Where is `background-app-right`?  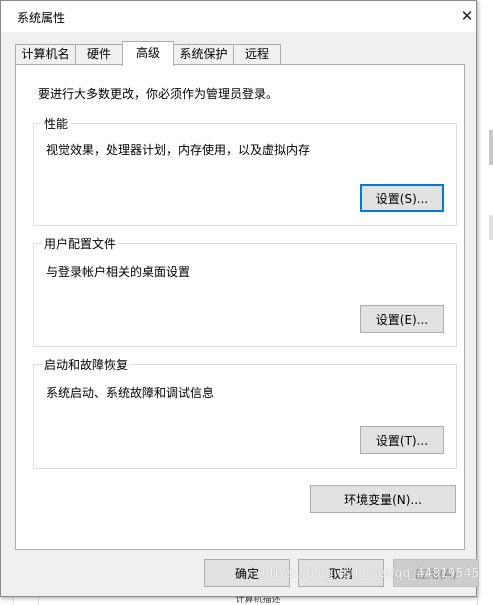
background-app-right is located at coordinates (484, 302).